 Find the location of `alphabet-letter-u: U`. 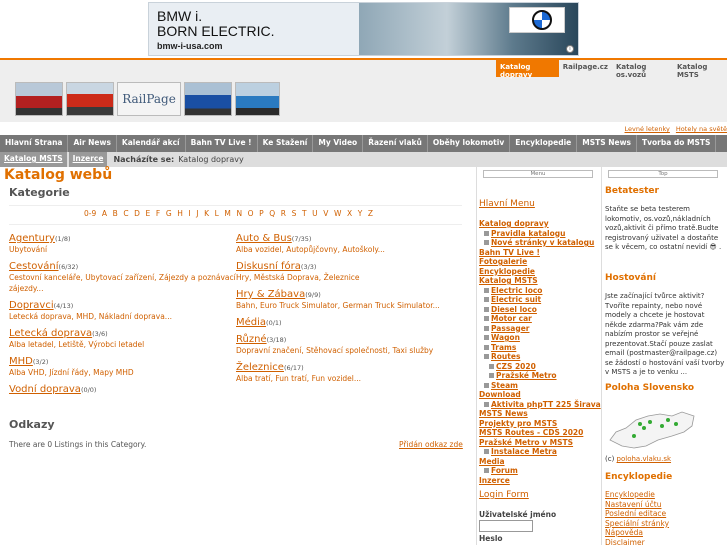

alphabet-letter-u: U is located at coordinates (315, 213).